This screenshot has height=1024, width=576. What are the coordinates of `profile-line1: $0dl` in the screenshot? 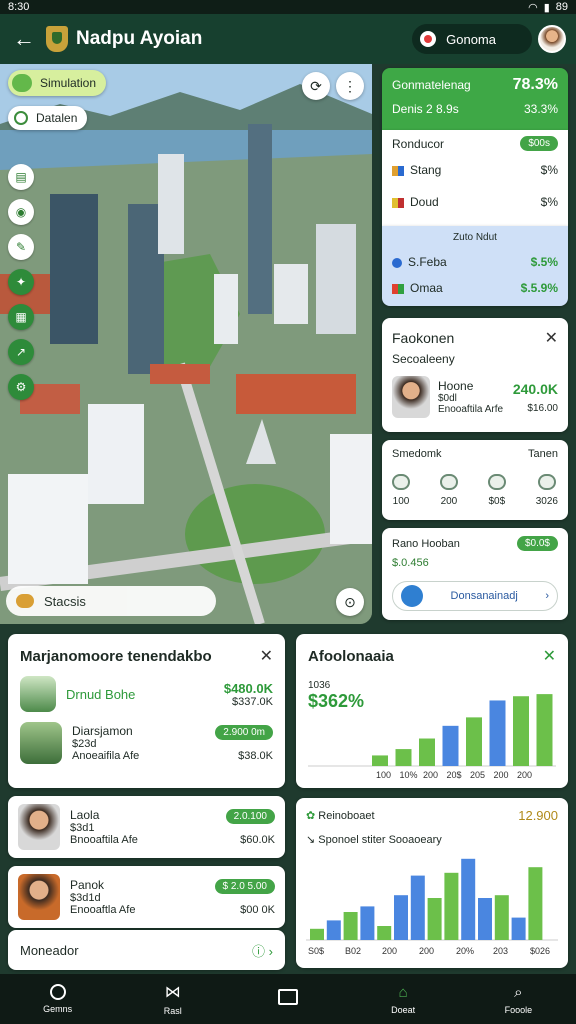 It's located at (447, 398).